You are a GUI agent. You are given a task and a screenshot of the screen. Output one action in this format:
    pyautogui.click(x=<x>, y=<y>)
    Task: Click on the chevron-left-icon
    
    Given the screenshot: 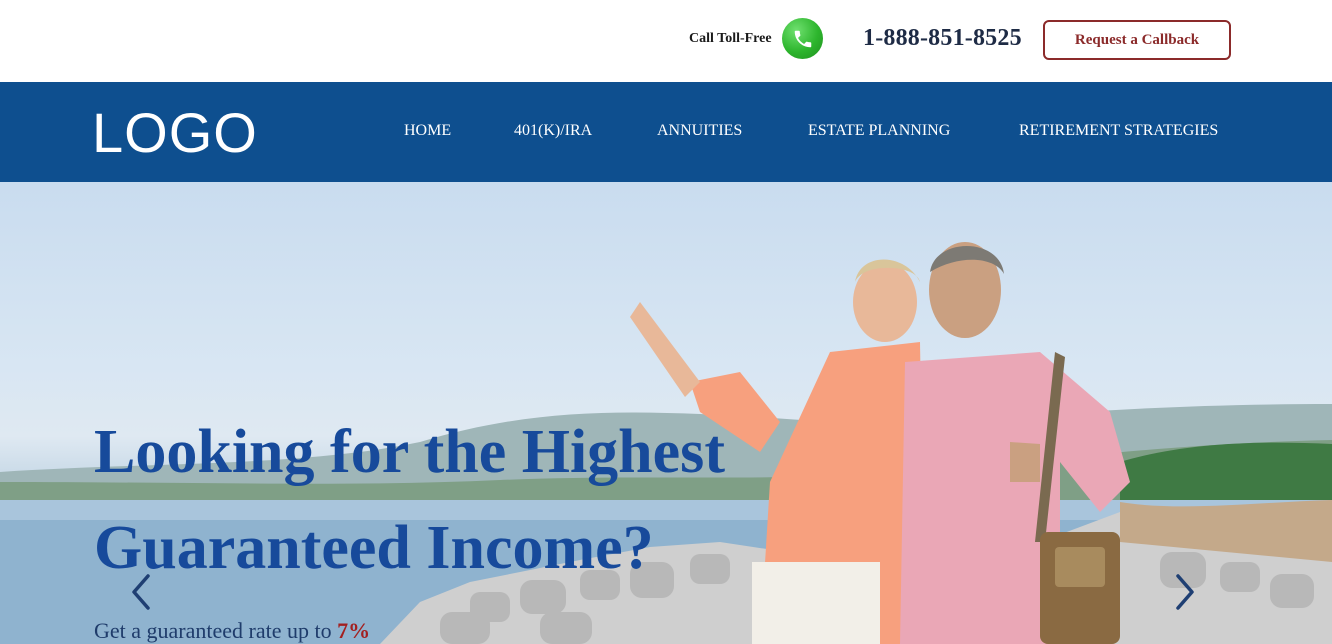 What is the action you would take?
    pyautogui.click(x=140, y=592)
    